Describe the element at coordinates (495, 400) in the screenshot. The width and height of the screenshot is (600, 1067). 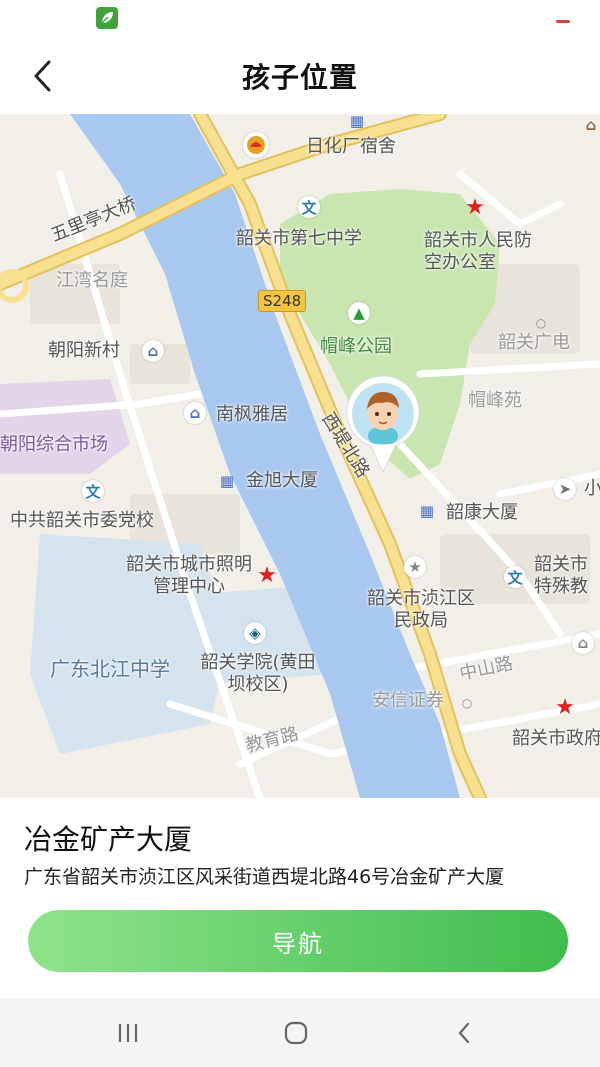
I see `map-label: 帽峰苑` at that location.